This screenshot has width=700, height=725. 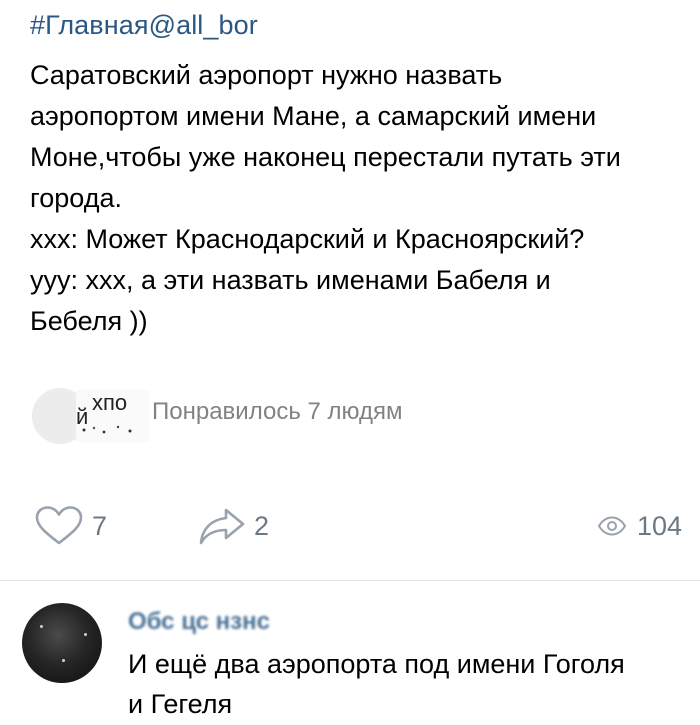 I want to click on views-counter: 104, so click(x=639, y=526).